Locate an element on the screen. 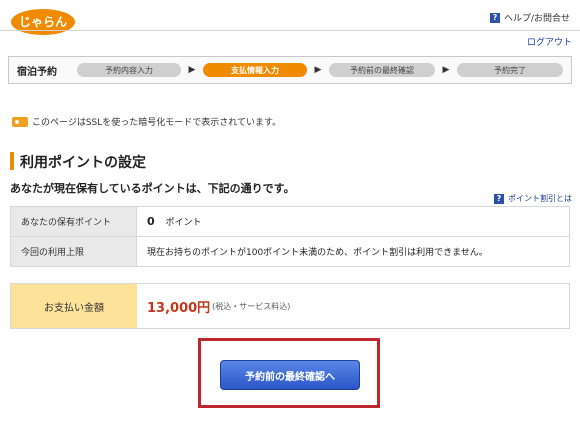  key-icon is located at coordinates (20, 121).